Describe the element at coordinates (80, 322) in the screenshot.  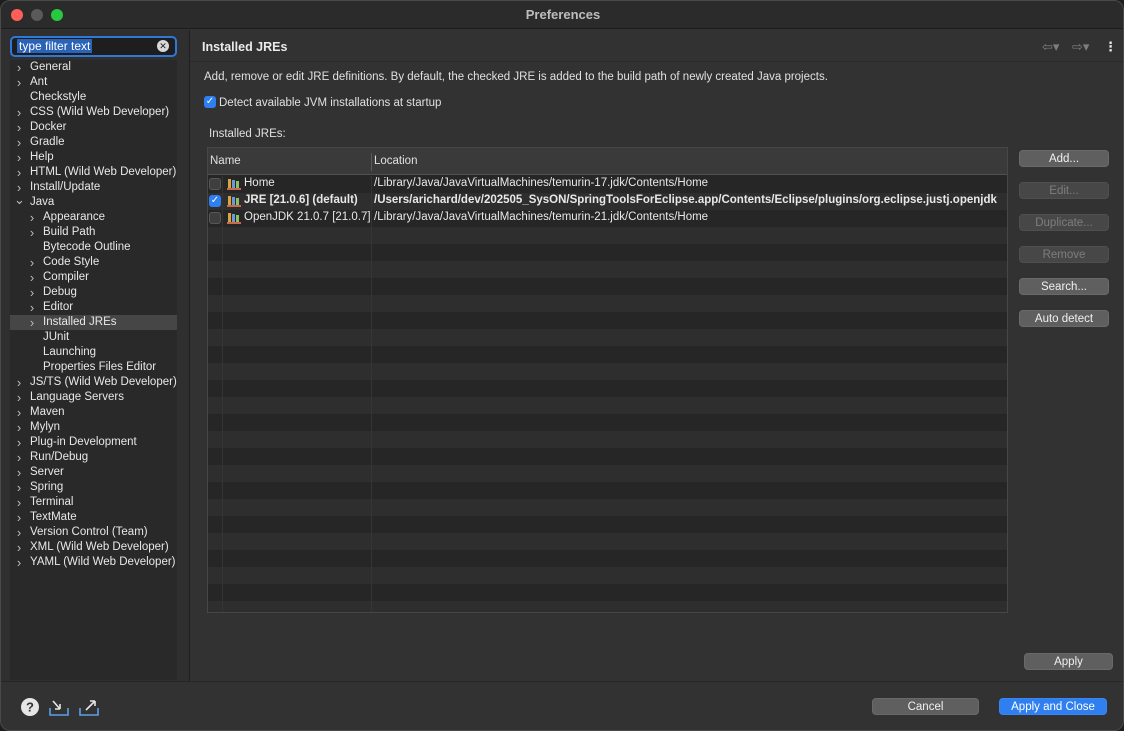
I see `tree-item-label: Installed JREs` at that location.